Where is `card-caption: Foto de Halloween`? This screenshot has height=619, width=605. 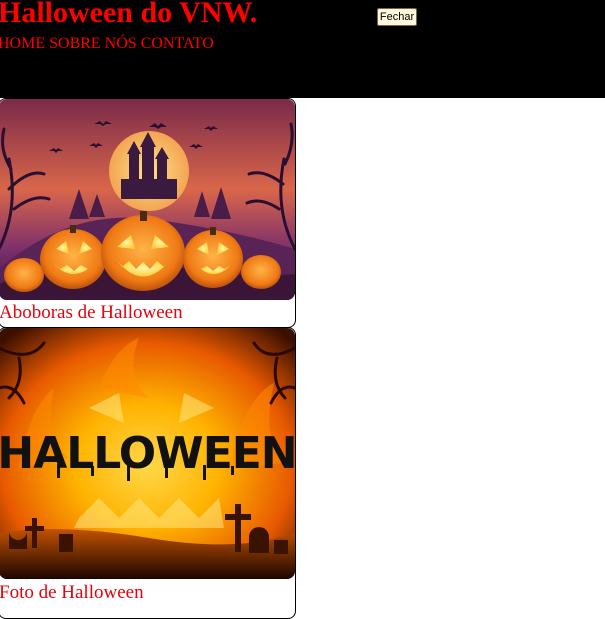
card-caption: Foto de Halloween is located at coordinates (72, 592).